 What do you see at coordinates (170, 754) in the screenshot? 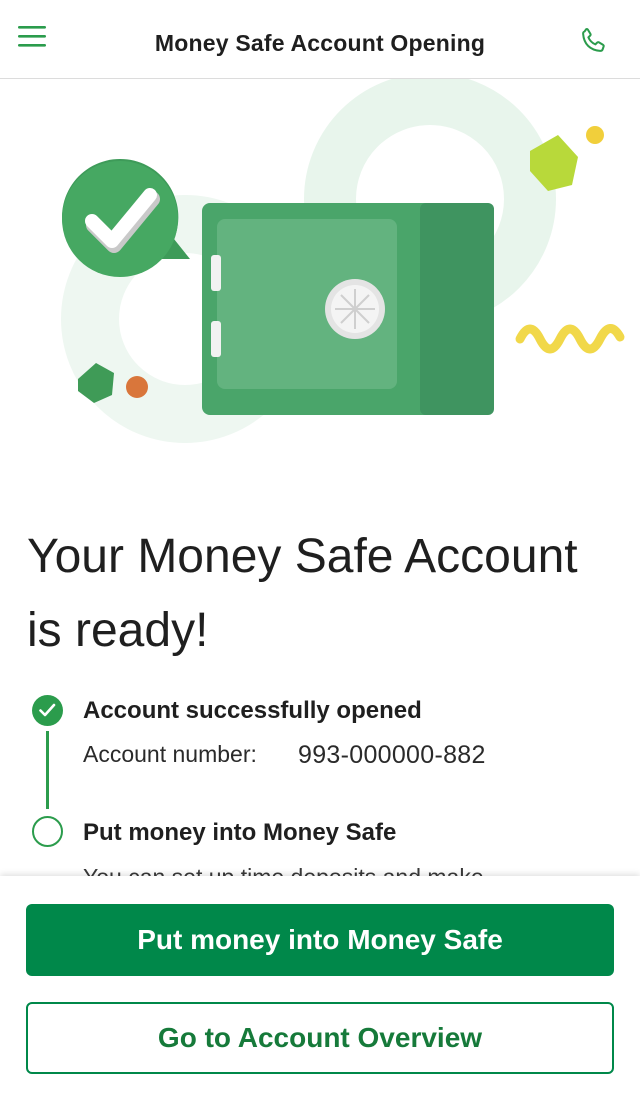
I see `account-number-label: Account number:` at bounding box center [170, 754].